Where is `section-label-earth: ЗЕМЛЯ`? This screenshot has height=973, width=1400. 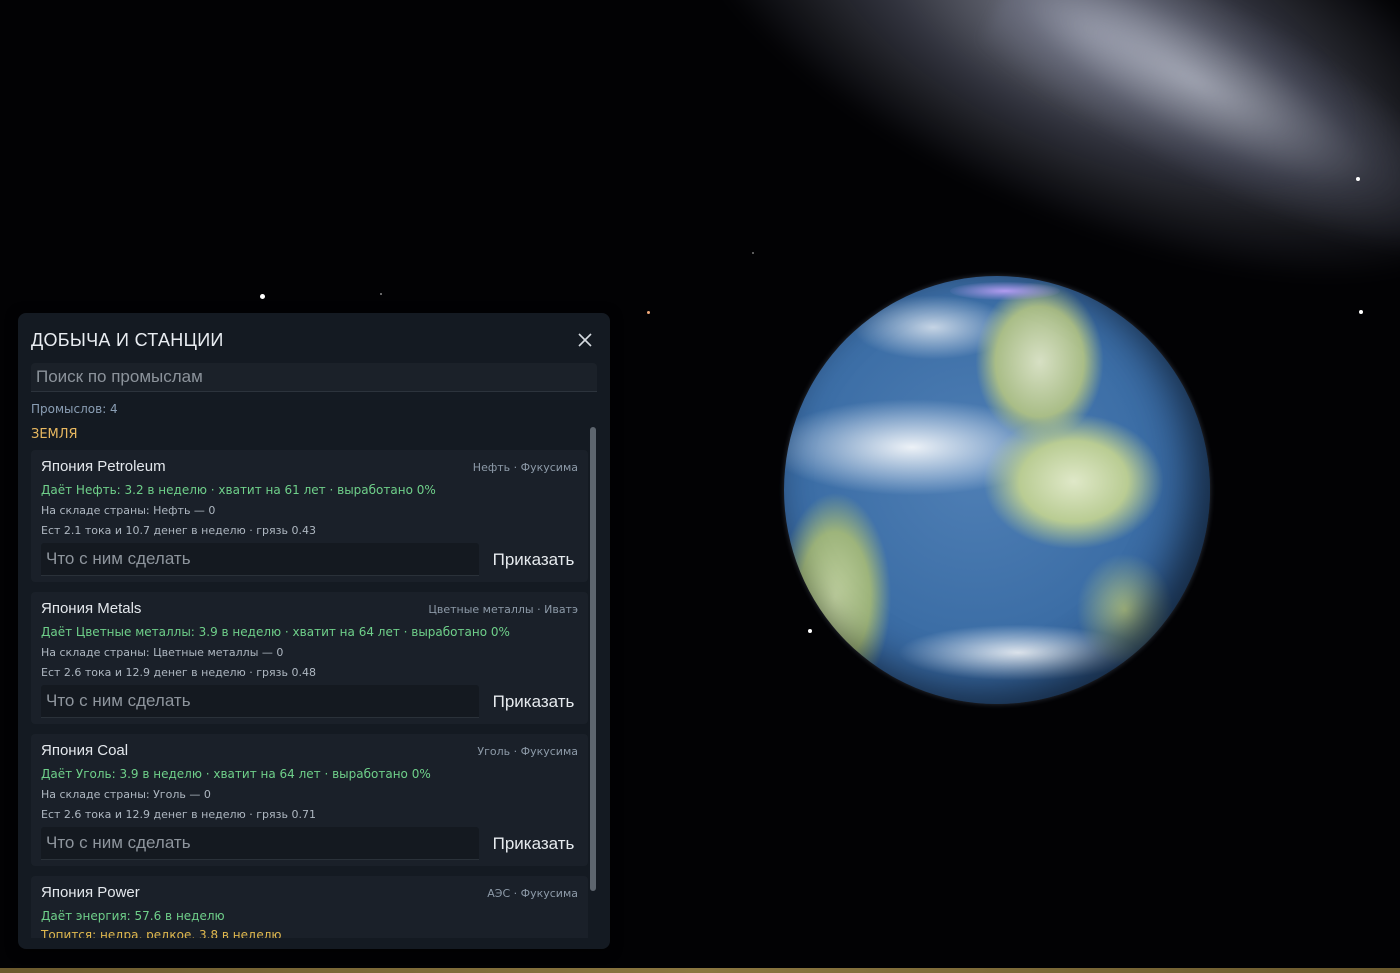 section-label-earth: ЗЕМЛЯ is located at coordinates (54, 434).